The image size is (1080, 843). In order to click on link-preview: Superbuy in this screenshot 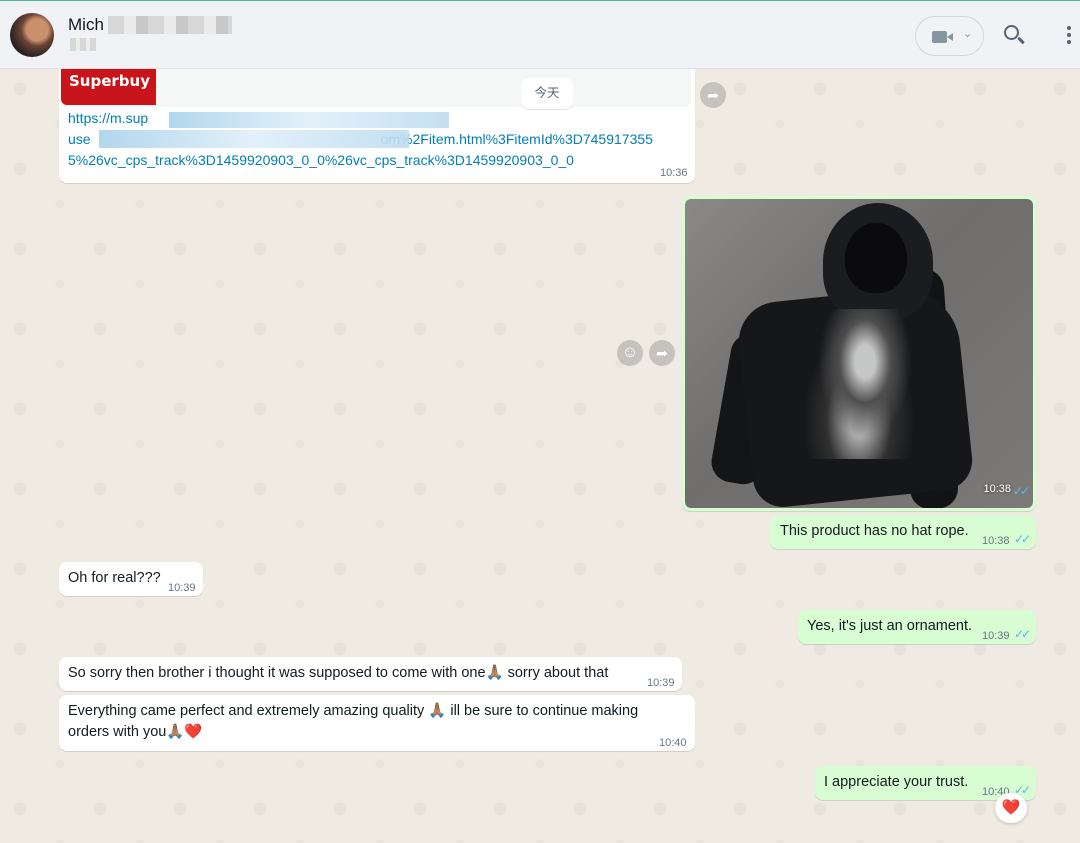, I will do `click(376, 88)`.